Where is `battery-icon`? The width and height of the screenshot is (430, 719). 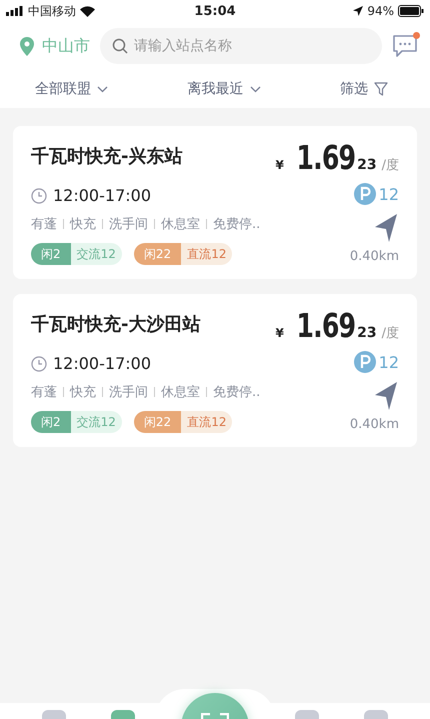
battery-icon is located at coordinates (411, 11).